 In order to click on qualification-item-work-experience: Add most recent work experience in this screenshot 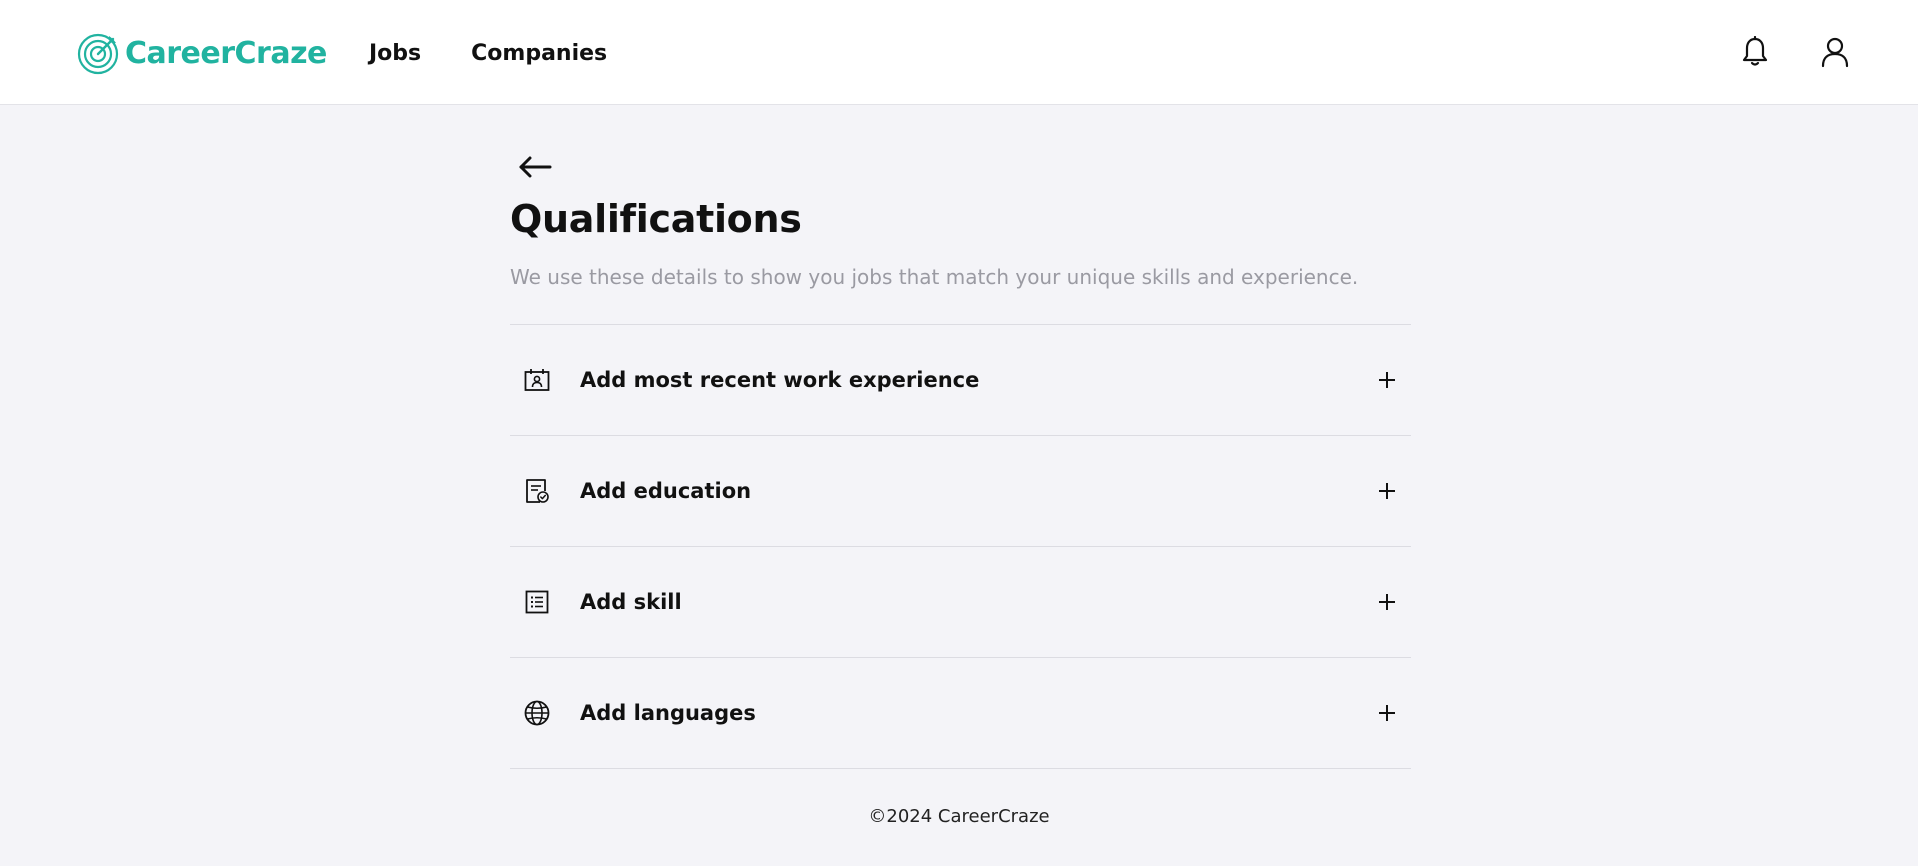, I will do `click(960, 380)`.